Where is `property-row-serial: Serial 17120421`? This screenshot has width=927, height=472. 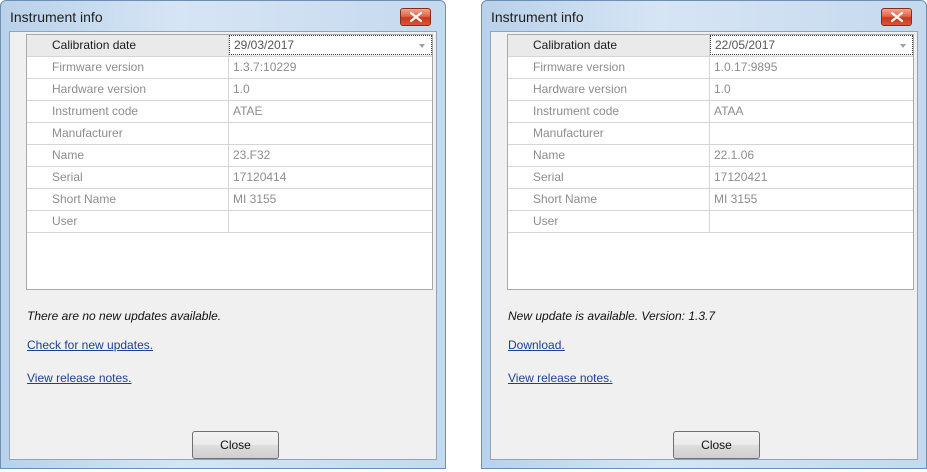
property-row-serial: Serial 17120421 is located at coordinates (710, 178).